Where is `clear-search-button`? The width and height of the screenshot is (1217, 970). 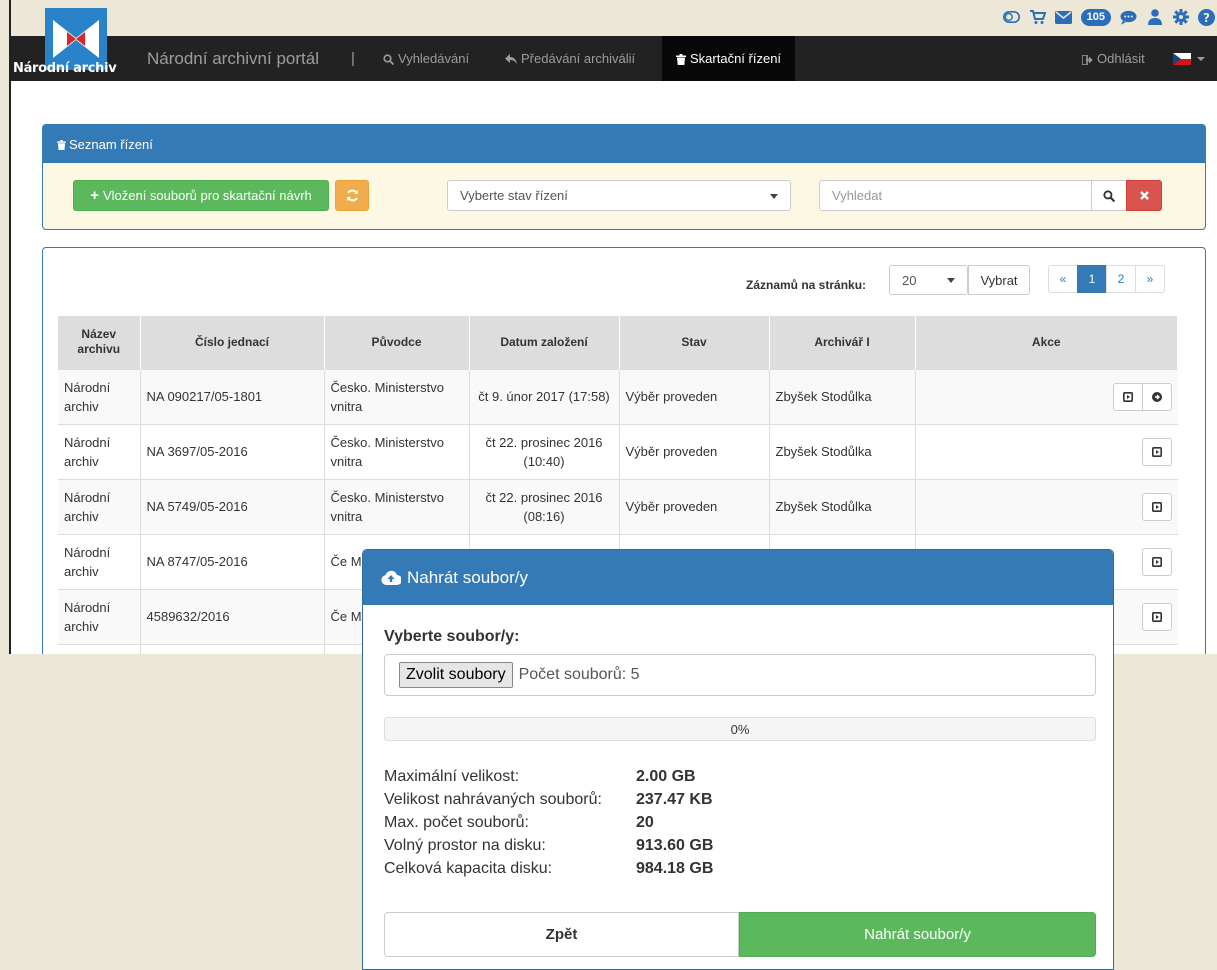
clear-search-button is located at coordinates (1144, 195).